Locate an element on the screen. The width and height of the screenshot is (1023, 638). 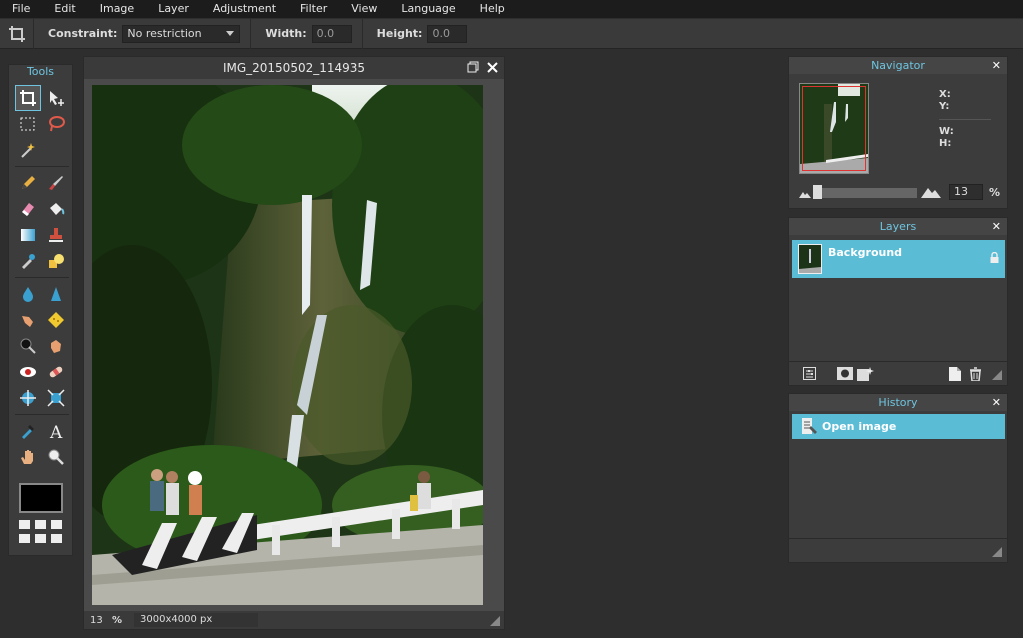
foreground-color-swatch is located at coordinates (41, 498).